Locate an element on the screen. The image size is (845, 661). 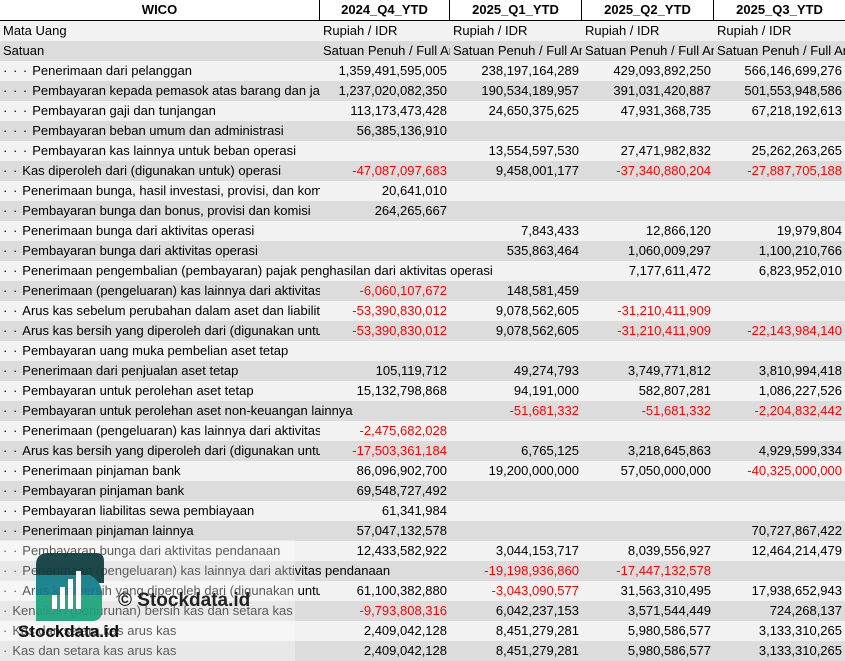
value-cell: 15,132,798,868 is located at coordinates (385, 391).